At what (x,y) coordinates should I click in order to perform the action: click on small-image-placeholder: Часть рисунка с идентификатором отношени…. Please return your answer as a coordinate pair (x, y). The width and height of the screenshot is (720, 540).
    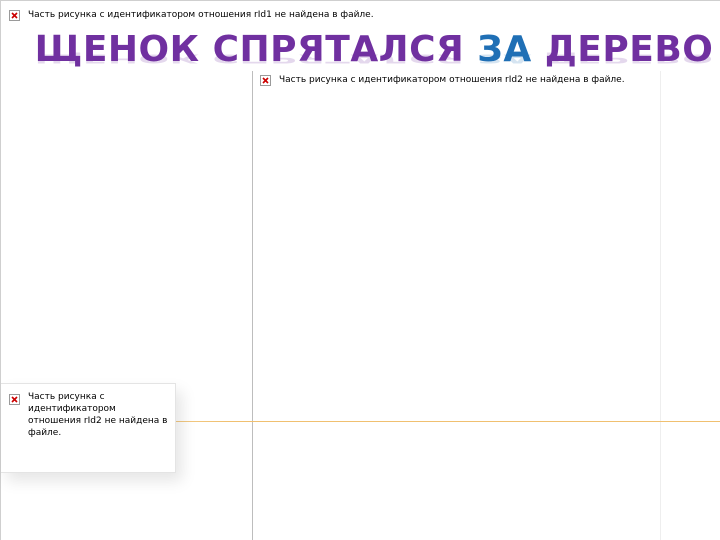
    Looking at the image, I should click on (88, 428).